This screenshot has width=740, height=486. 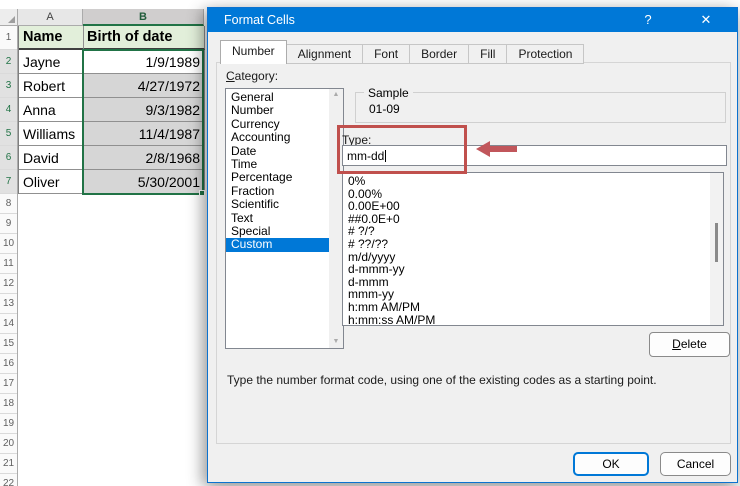 What do you see at coordinates (535, 269) in the screenshot?
I see `format-code-item: d-mmm-yy` at bounding box center [535, 269].